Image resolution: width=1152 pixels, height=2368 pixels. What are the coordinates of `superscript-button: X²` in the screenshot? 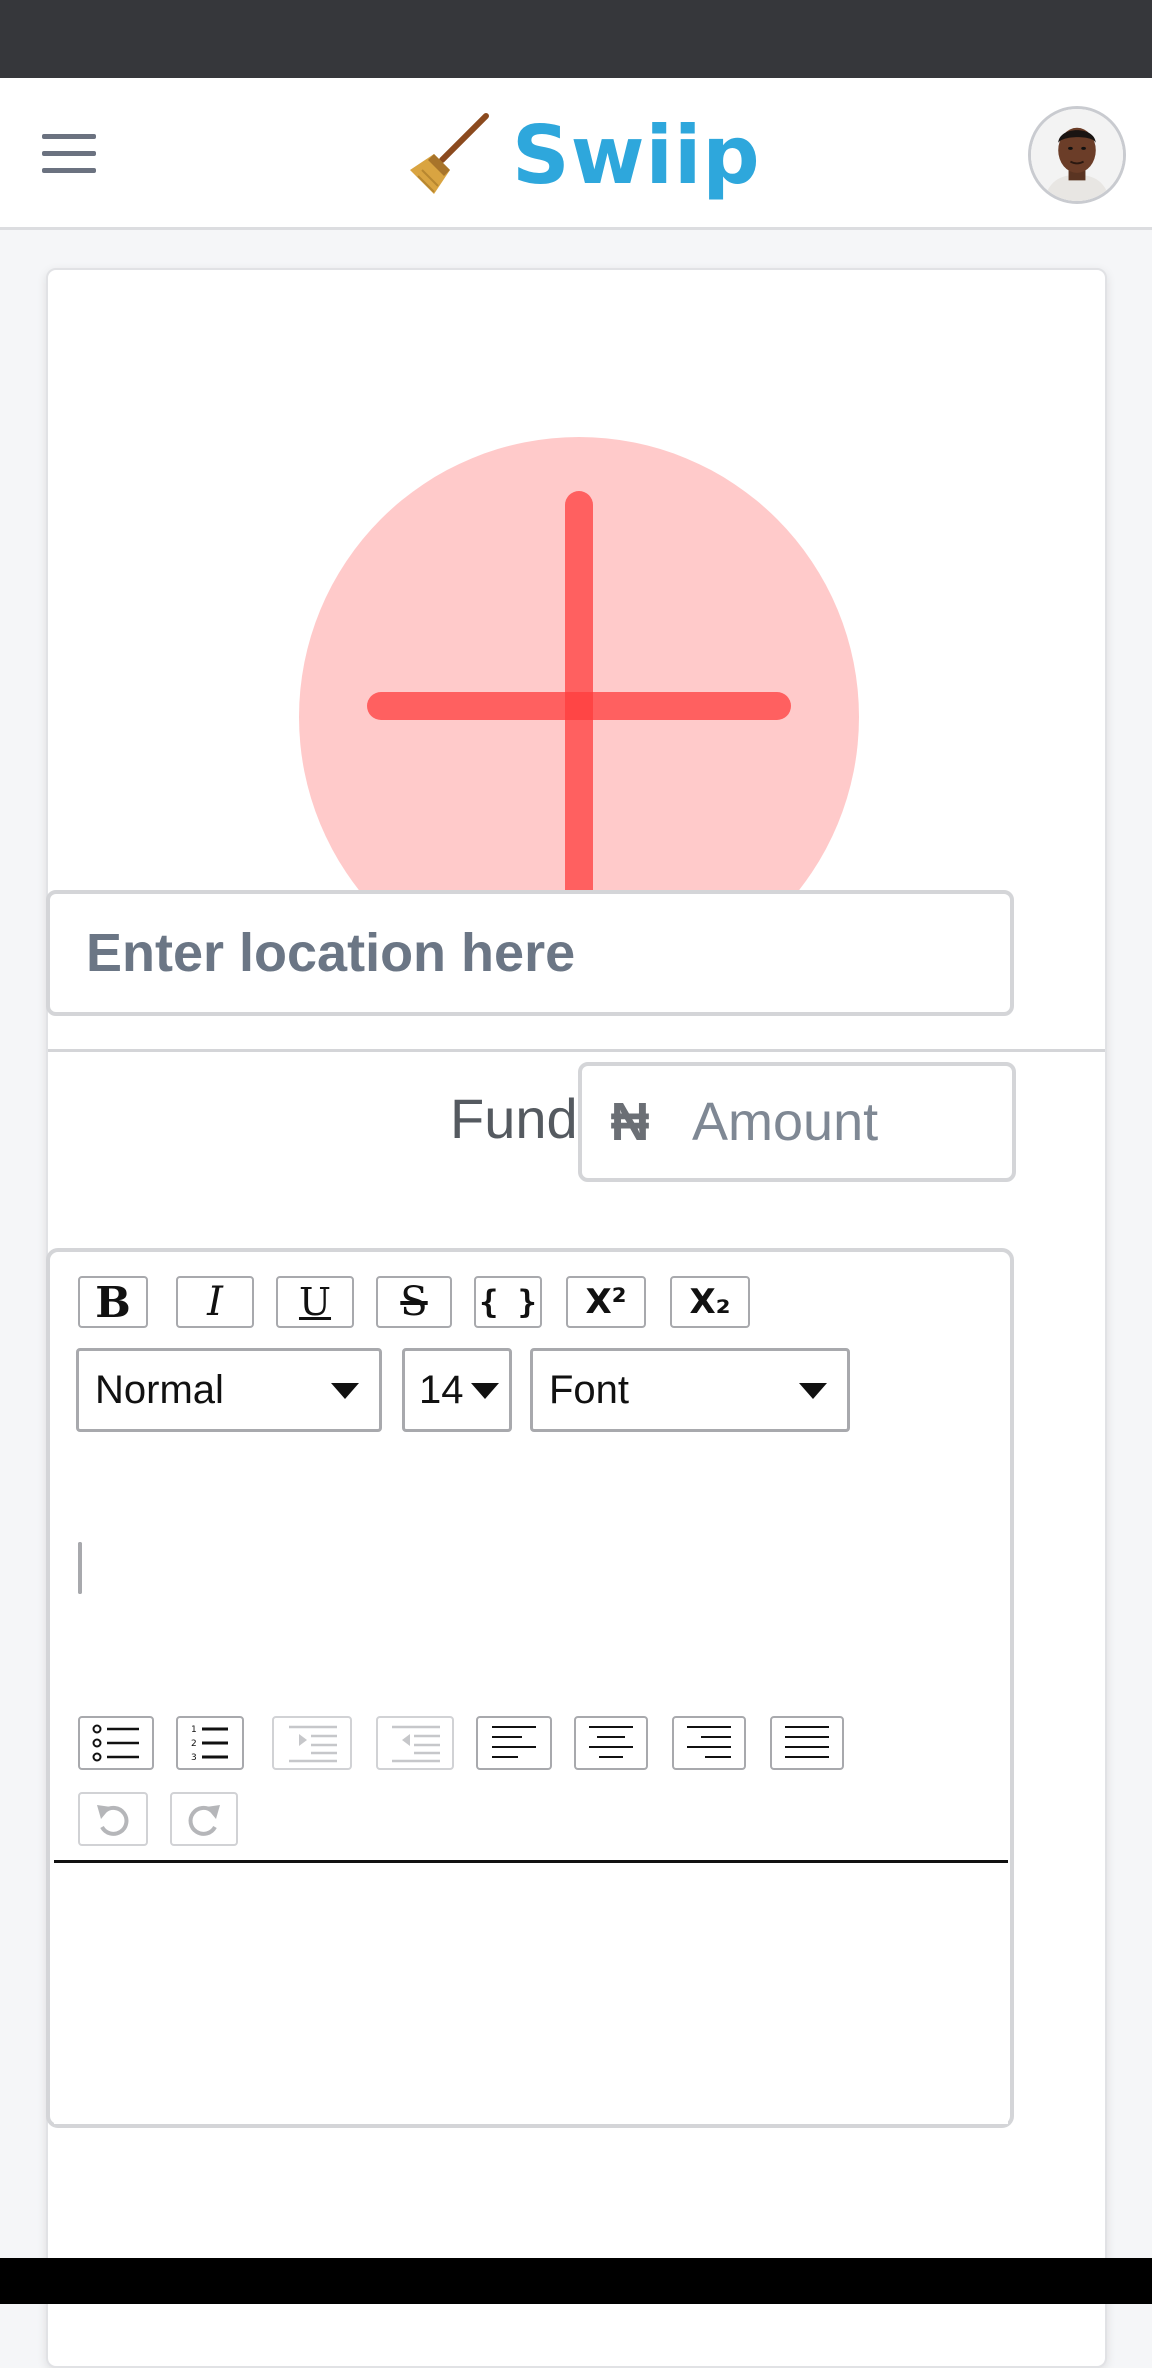 It's located at (606, 1302).